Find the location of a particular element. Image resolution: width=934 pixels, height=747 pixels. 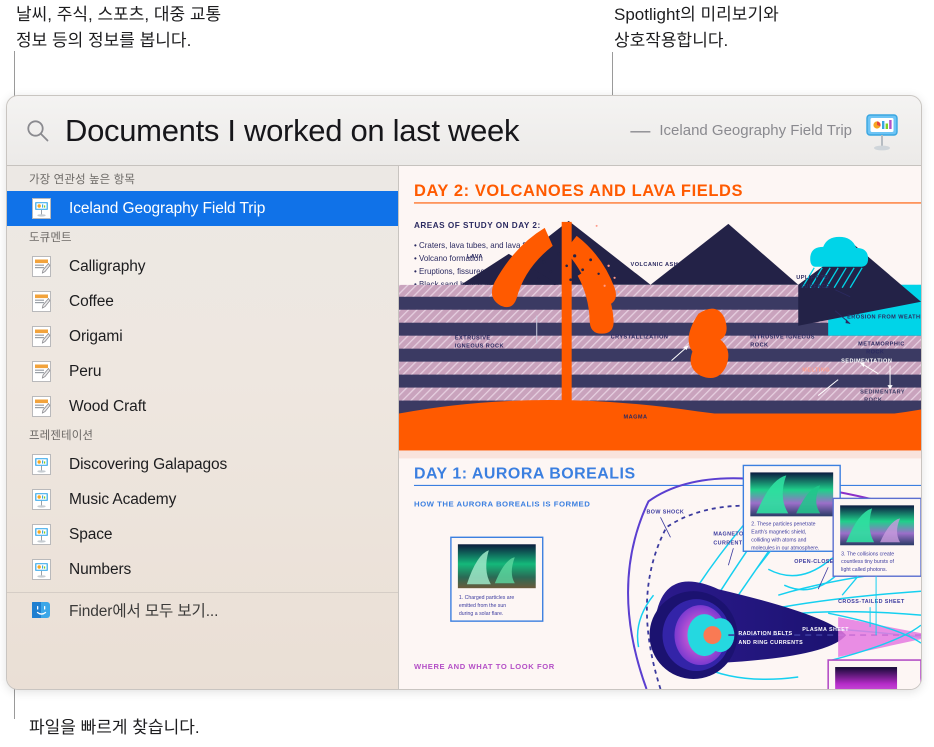

search-icon is located at coordinates (38, 130).